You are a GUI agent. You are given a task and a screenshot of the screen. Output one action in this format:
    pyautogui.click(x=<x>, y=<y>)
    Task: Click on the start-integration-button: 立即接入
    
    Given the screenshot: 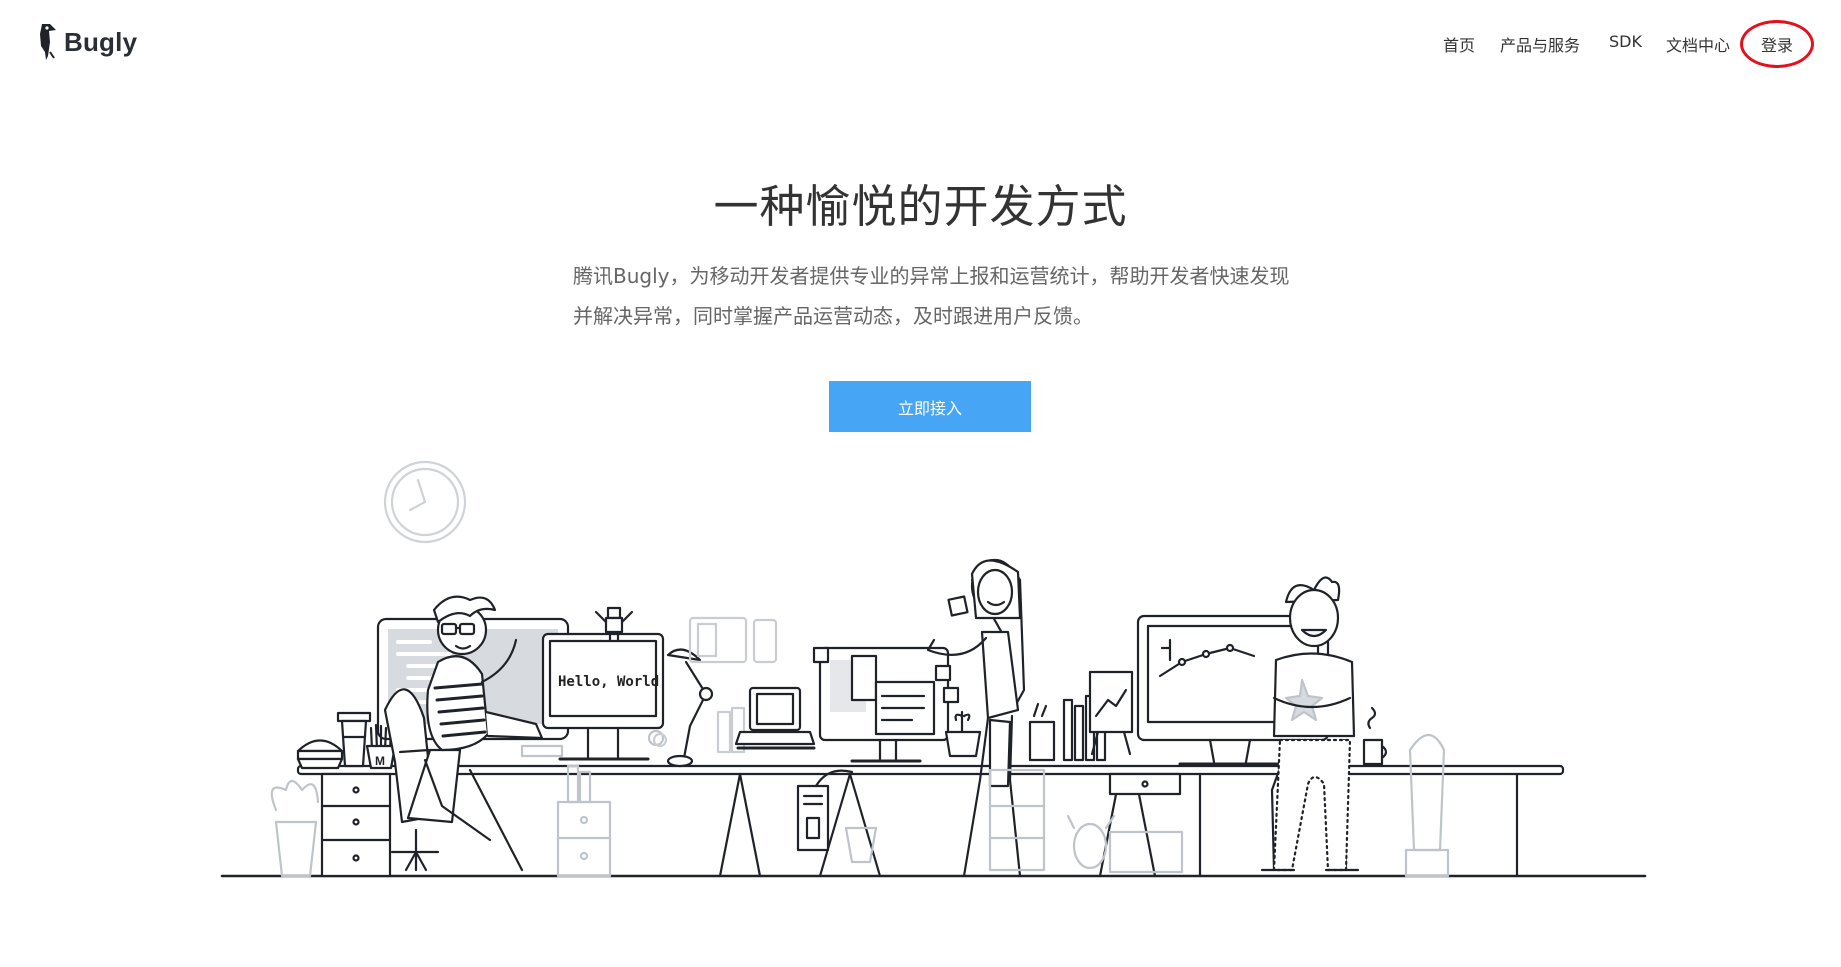 What is the action you would take?
    pyautogui.click(x=930, y=406)
    